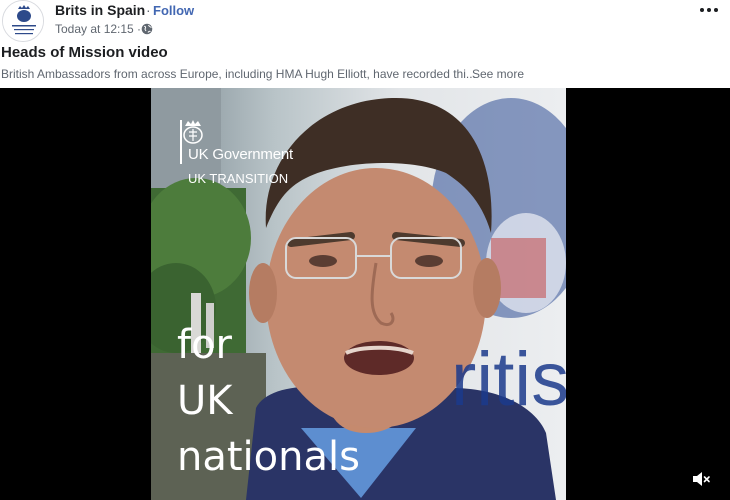 The height and width of the screenshot is (500, 730). I want to click on caption-line: UK, so click(205, 401).